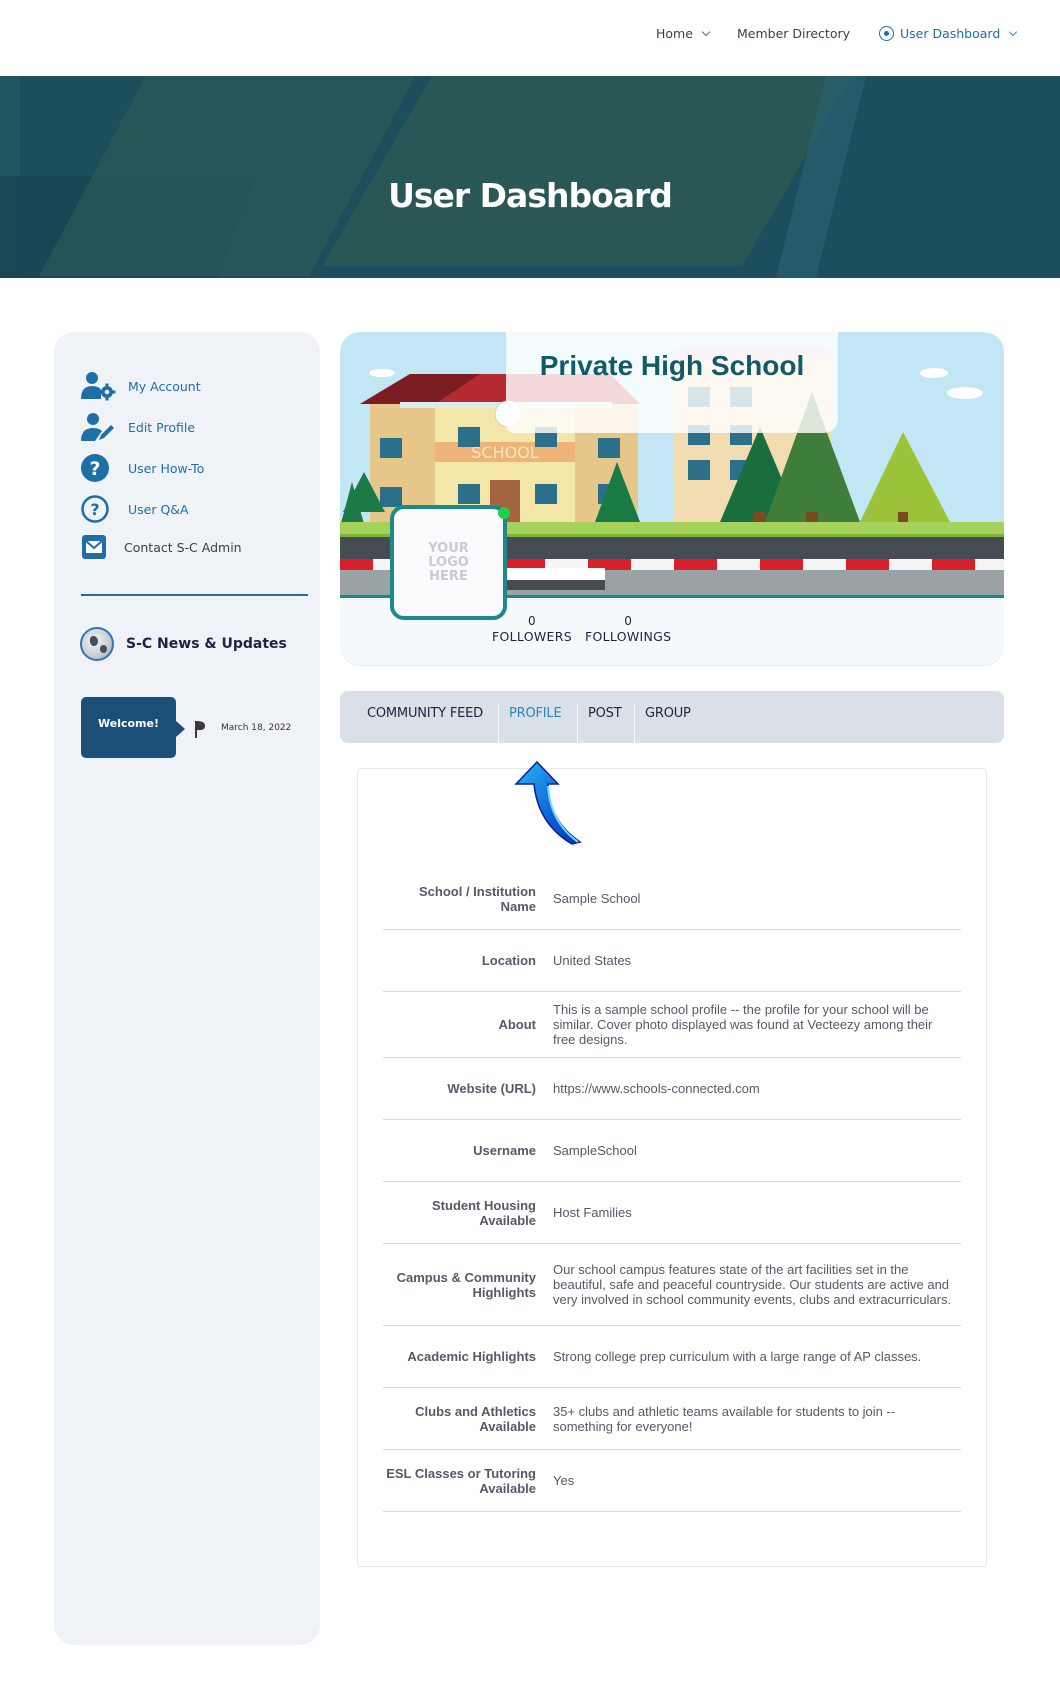  I want to click on profile-field-row: Student Housing Available Host Families, so click(672, 1213).